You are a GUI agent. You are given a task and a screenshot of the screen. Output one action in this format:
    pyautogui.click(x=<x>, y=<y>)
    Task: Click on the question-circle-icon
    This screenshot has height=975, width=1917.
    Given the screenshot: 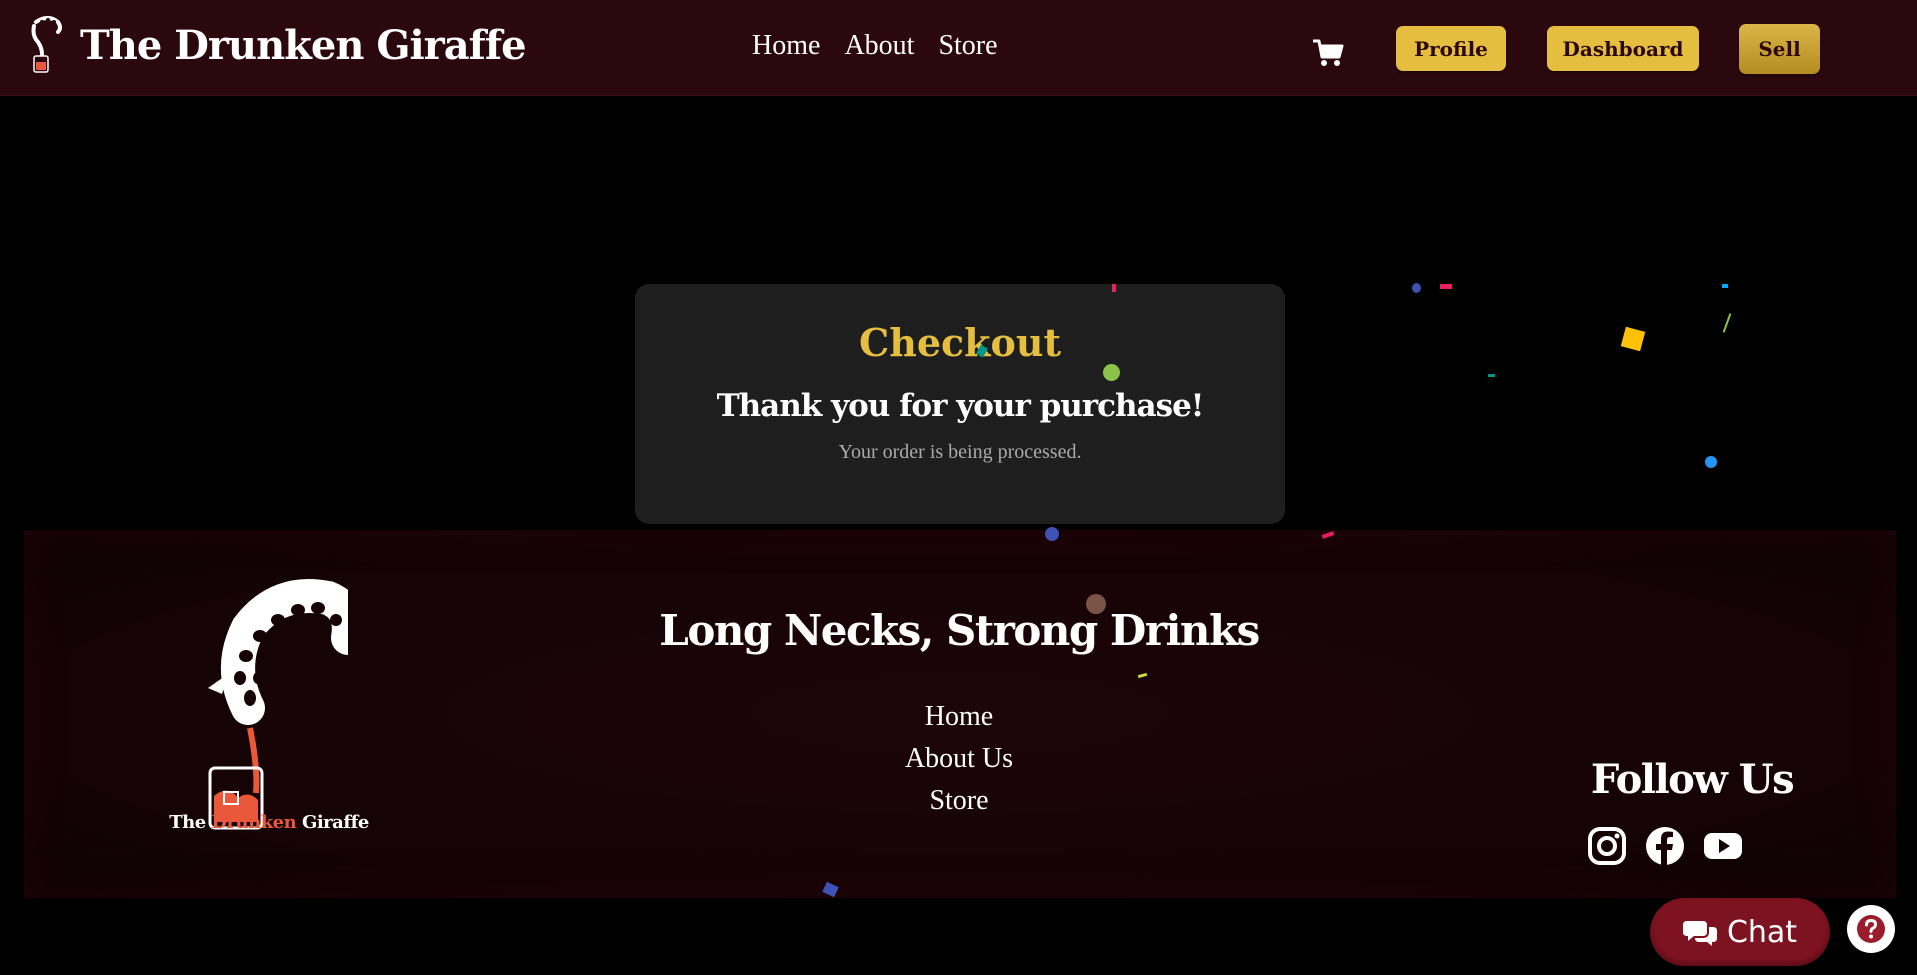 What is the action you would take?
    pyautogui.click(x=1871, y=929)
    